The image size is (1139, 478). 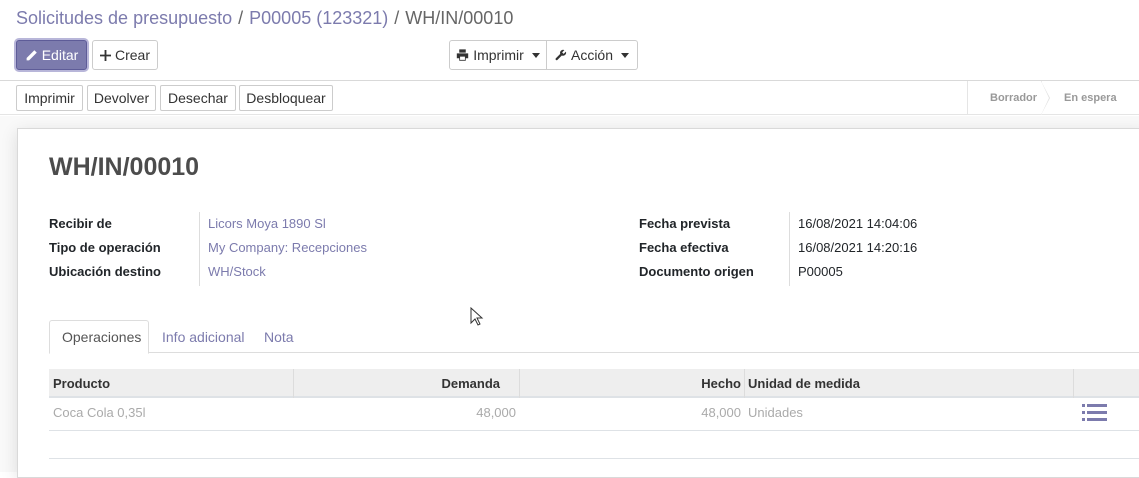 What do you see at coordinates (1045, 98) in the screenshot?
I see `stage-arrow-inner` at bounding box center [1045, 98].